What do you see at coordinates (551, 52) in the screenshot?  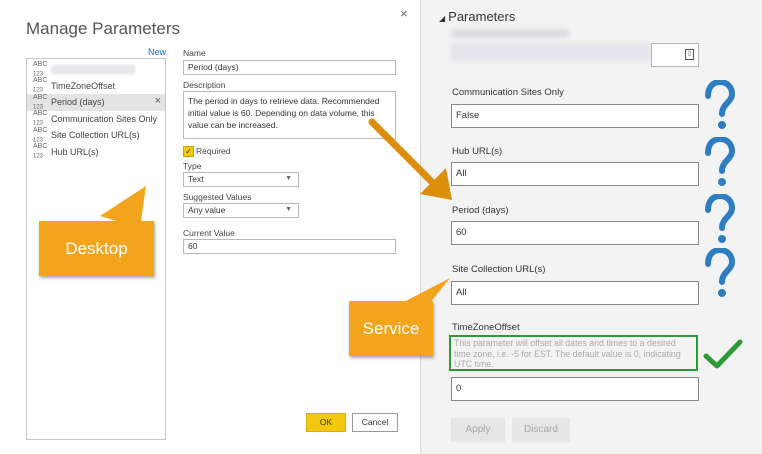 I see `blurred-input` at bounding box center [551, 52].